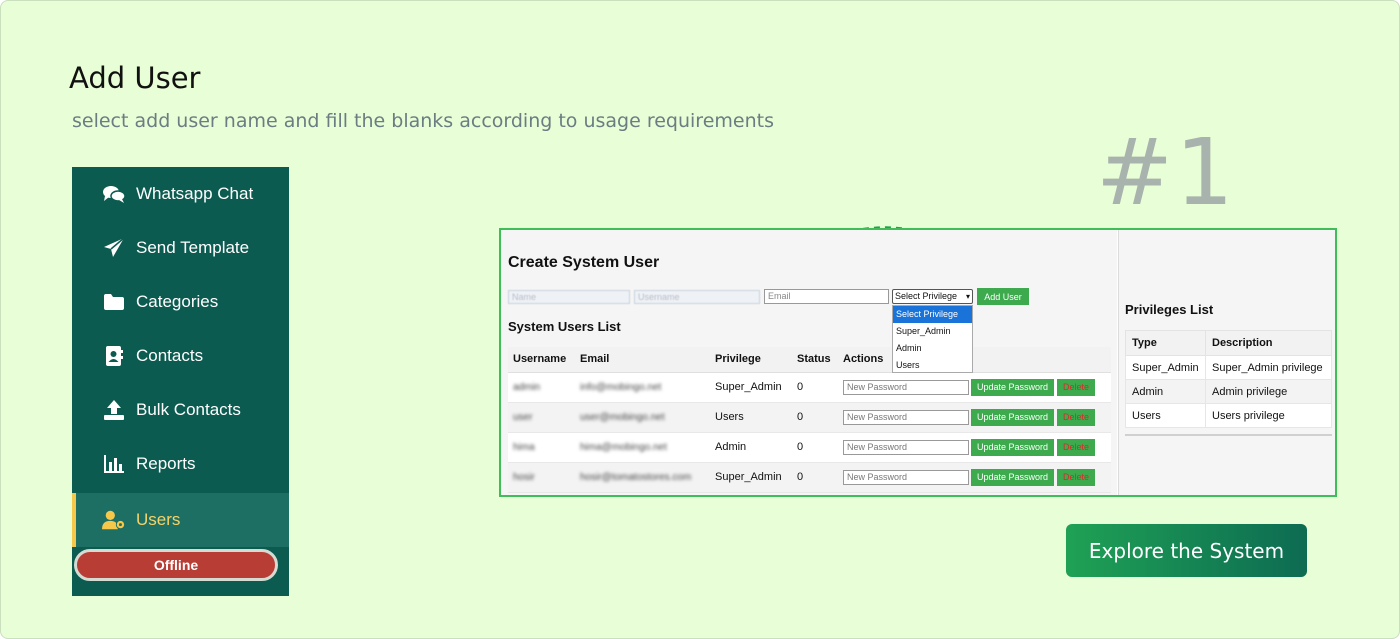  I want to click on column-header: Actions, so click(974, 360).